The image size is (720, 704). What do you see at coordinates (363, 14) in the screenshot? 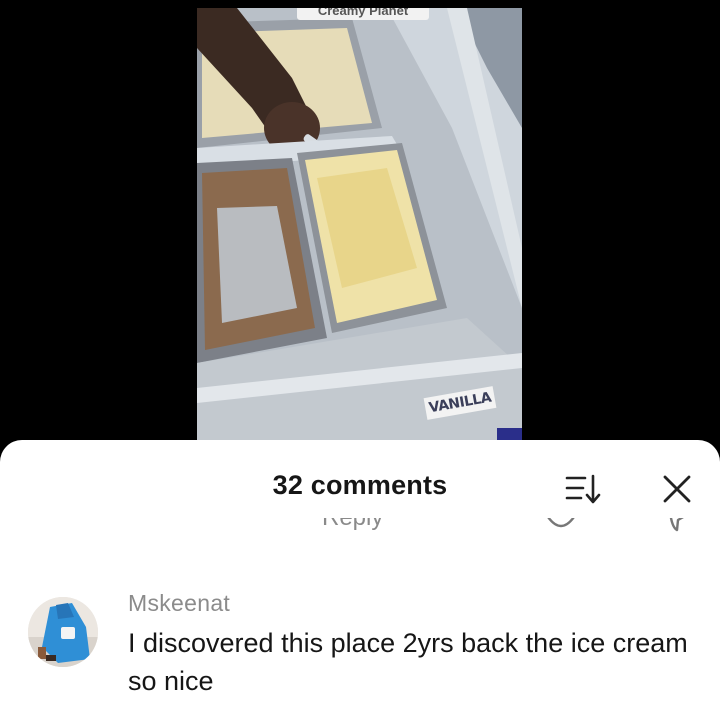
I see `store-sign: Creamy Planet` at bounding box center [363, 14].